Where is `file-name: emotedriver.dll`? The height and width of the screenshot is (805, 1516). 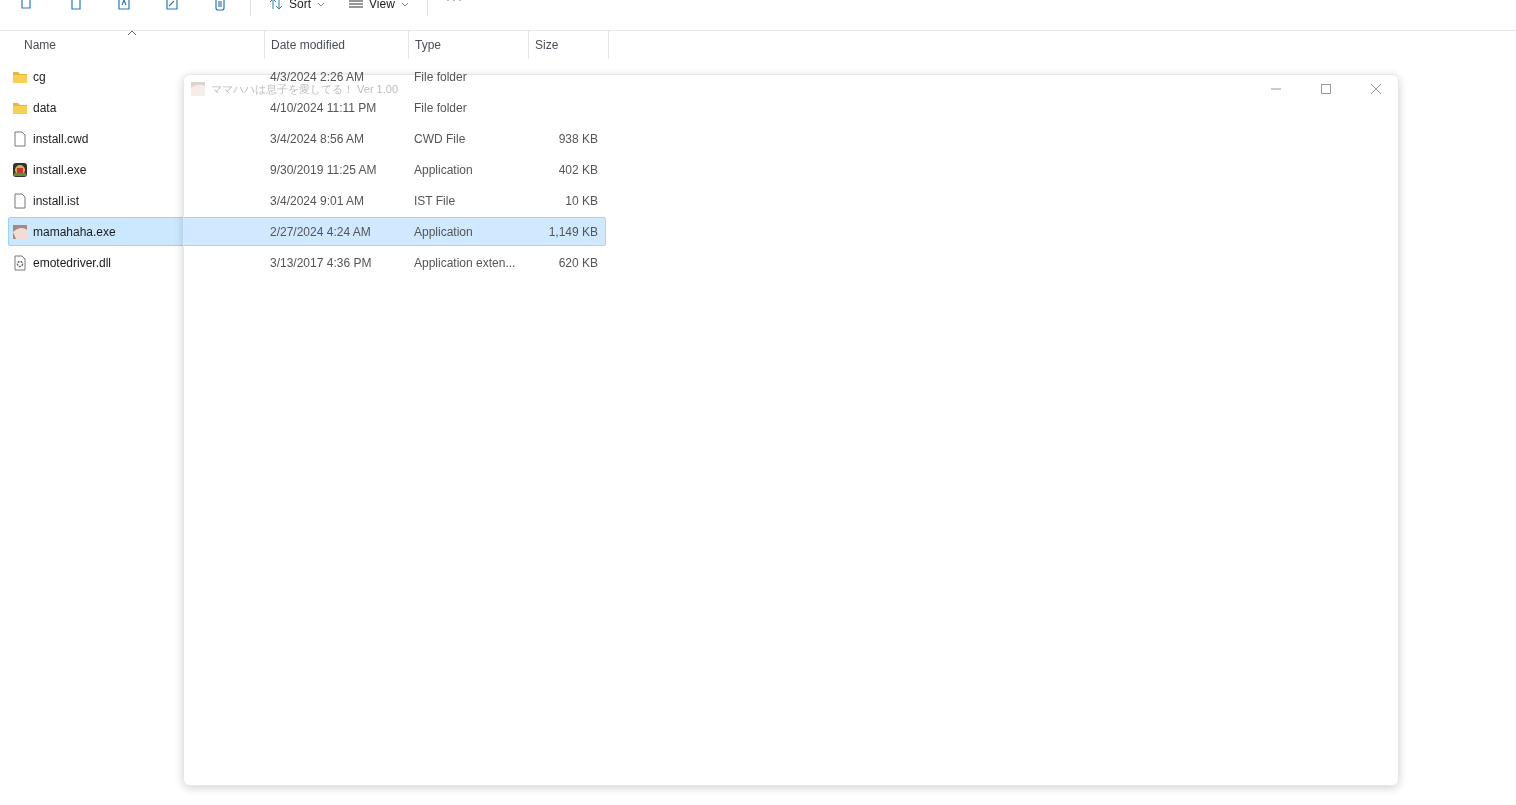 file-name: emotedriver.dll is located at coordinates (72, 262).